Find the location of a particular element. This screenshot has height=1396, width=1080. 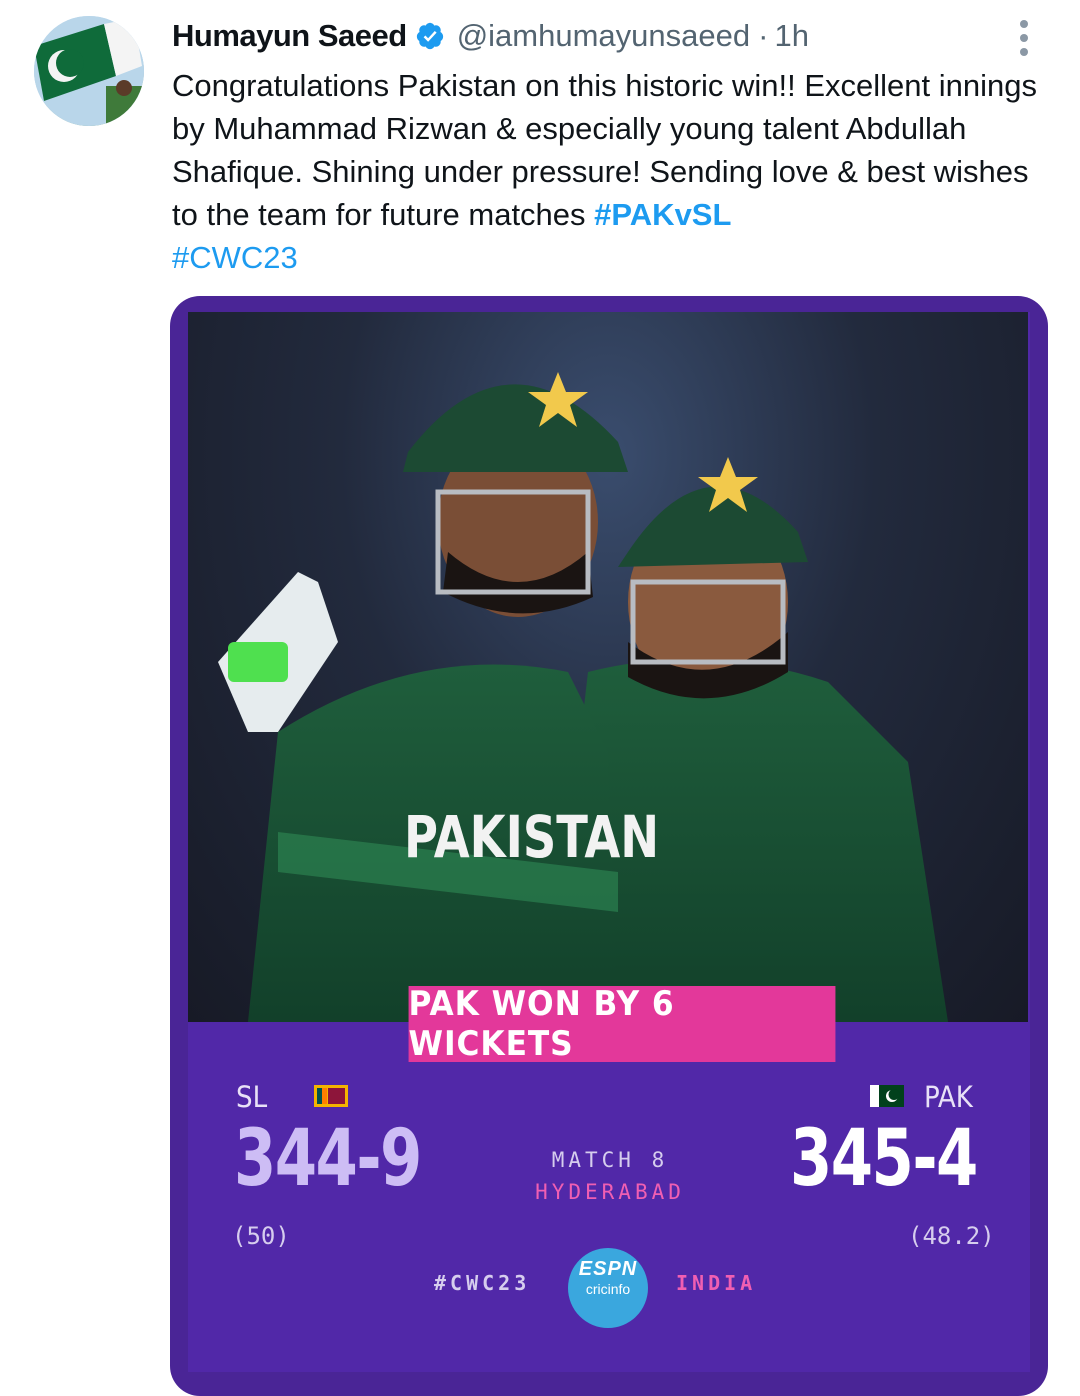

more-options-icon is located at coordinates (1024, 38).